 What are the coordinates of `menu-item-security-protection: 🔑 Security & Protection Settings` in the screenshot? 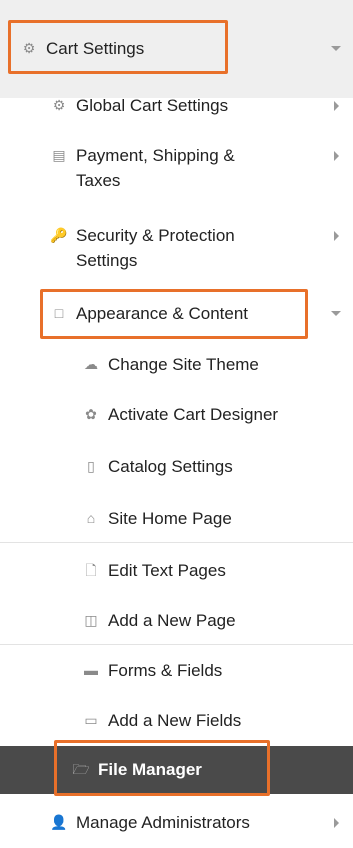 It's located at (176, 250).